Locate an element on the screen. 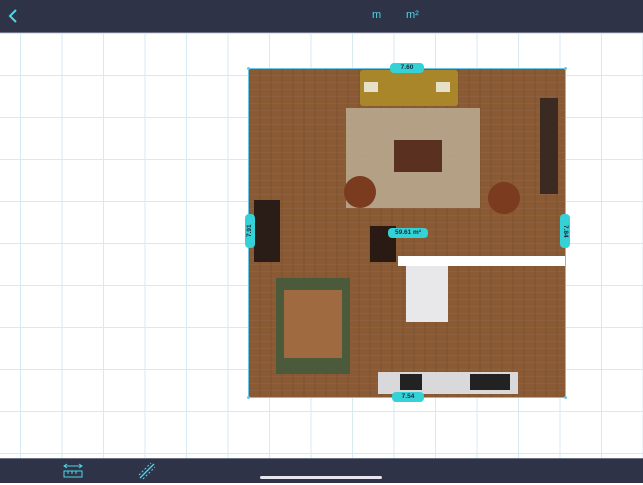 The image size is (643, 485). home-indicator is located at coordinates (321, 477).